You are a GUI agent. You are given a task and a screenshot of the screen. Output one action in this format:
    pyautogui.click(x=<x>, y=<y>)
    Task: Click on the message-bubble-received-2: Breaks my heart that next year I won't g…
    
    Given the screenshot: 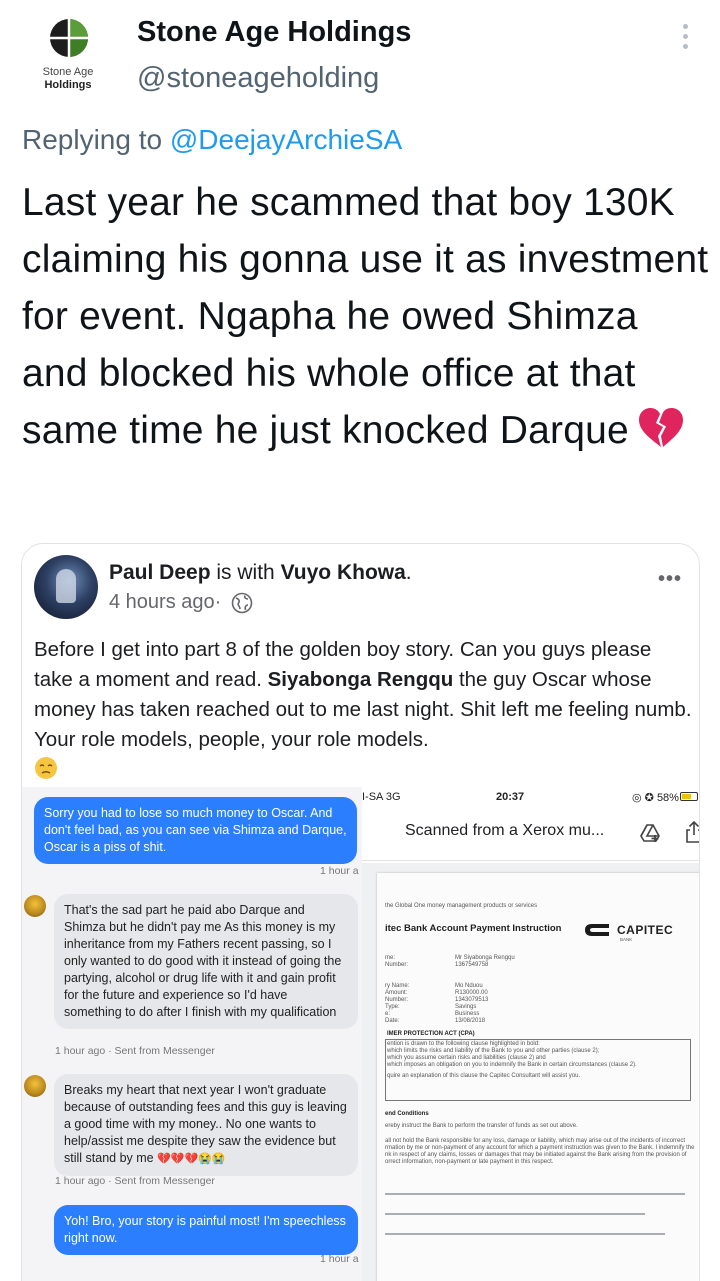 What is the action you would take?
    pyautogui.click(x=206, y=1125)
    